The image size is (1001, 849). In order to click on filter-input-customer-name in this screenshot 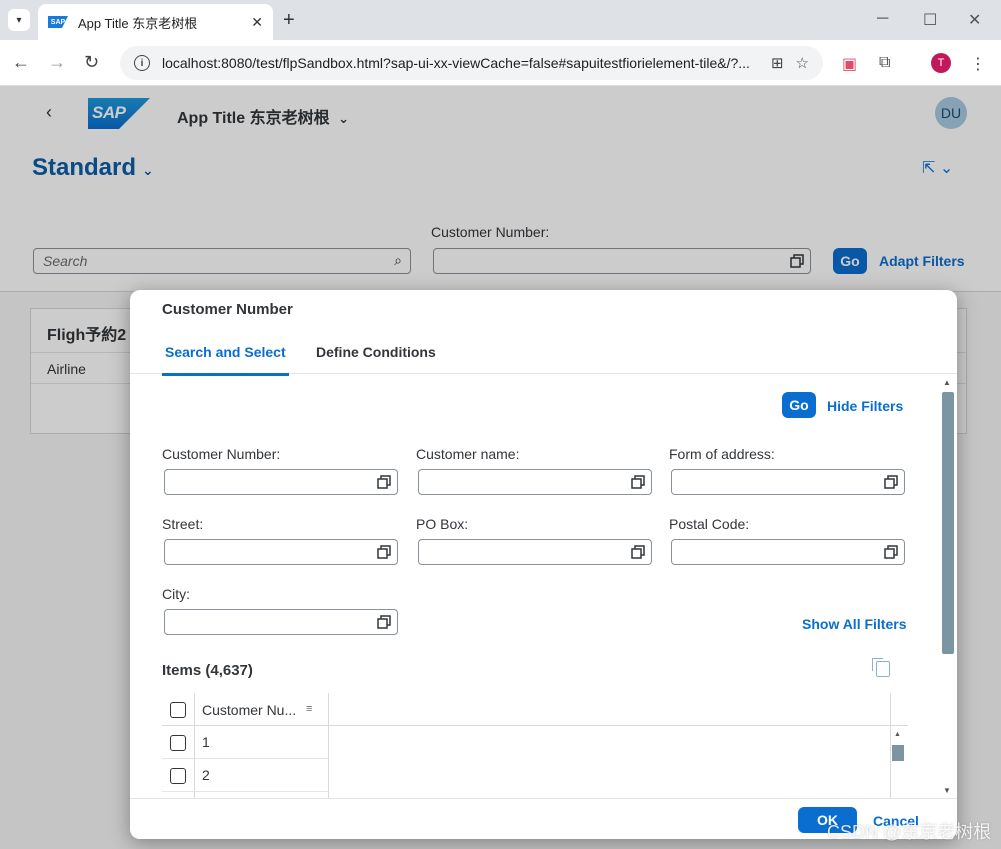, I will do `click(535, 482)`.